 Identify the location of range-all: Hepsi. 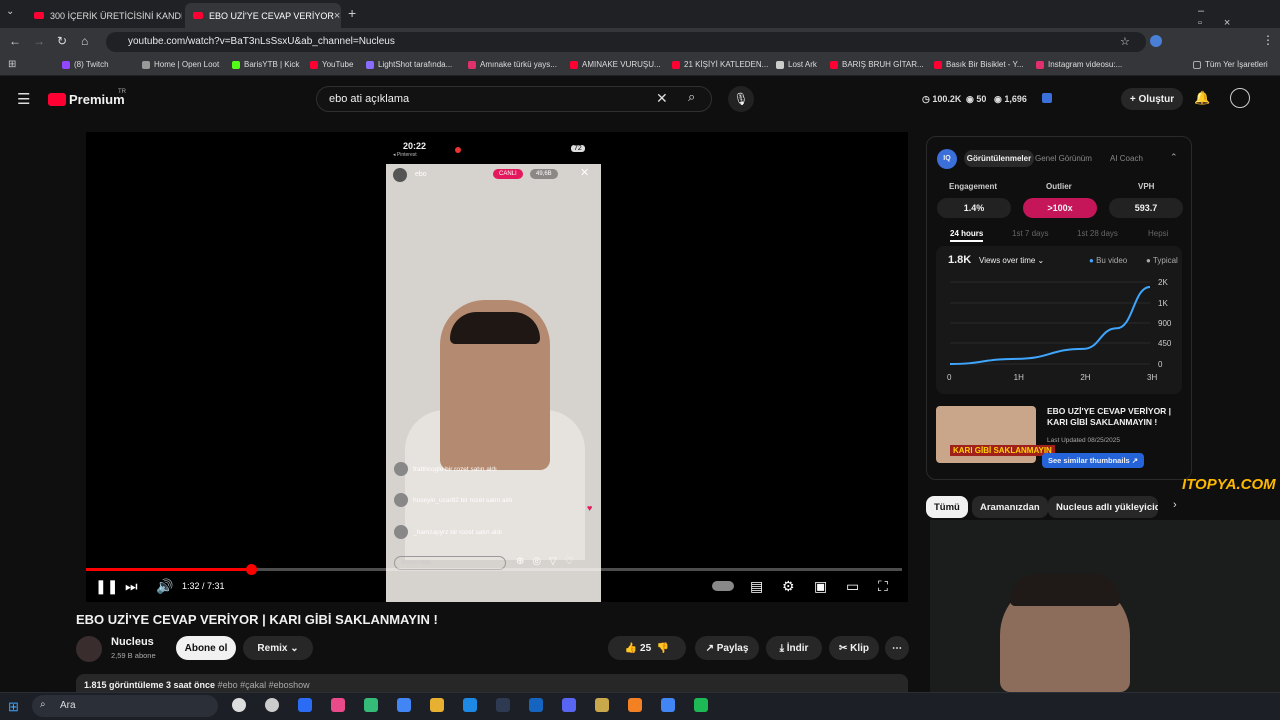
(1158, 233).